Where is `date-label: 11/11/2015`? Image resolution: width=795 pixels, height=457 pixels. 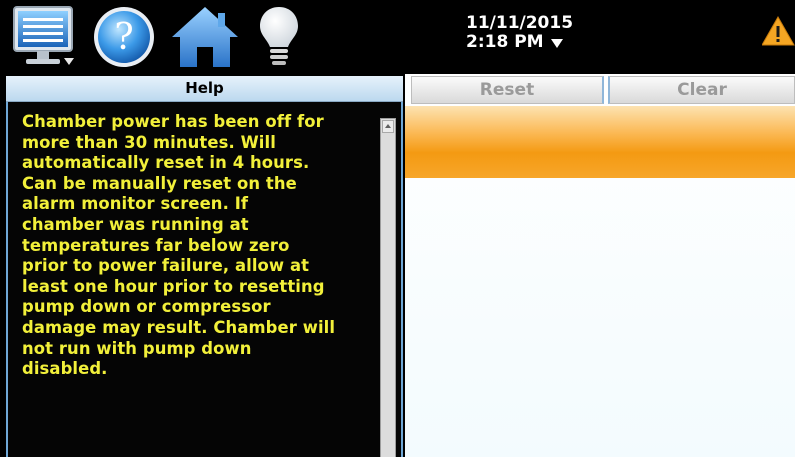
date-label: 11/11/2015 is located at coordinates (520, 23).